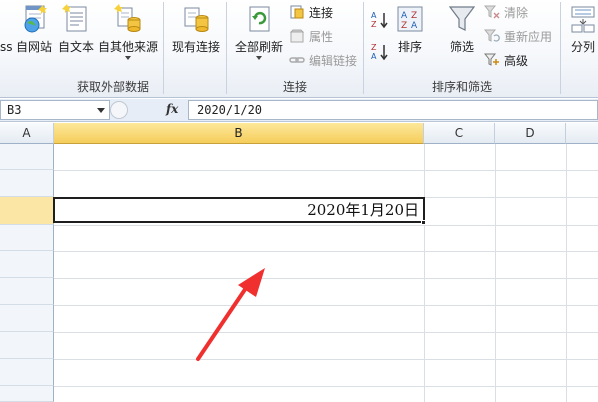 The height and width of the screenshot is (402, 598). Describe the element at coordinates (462, 35) in the screenshot. I see `filter-button: 筛选` at that location.